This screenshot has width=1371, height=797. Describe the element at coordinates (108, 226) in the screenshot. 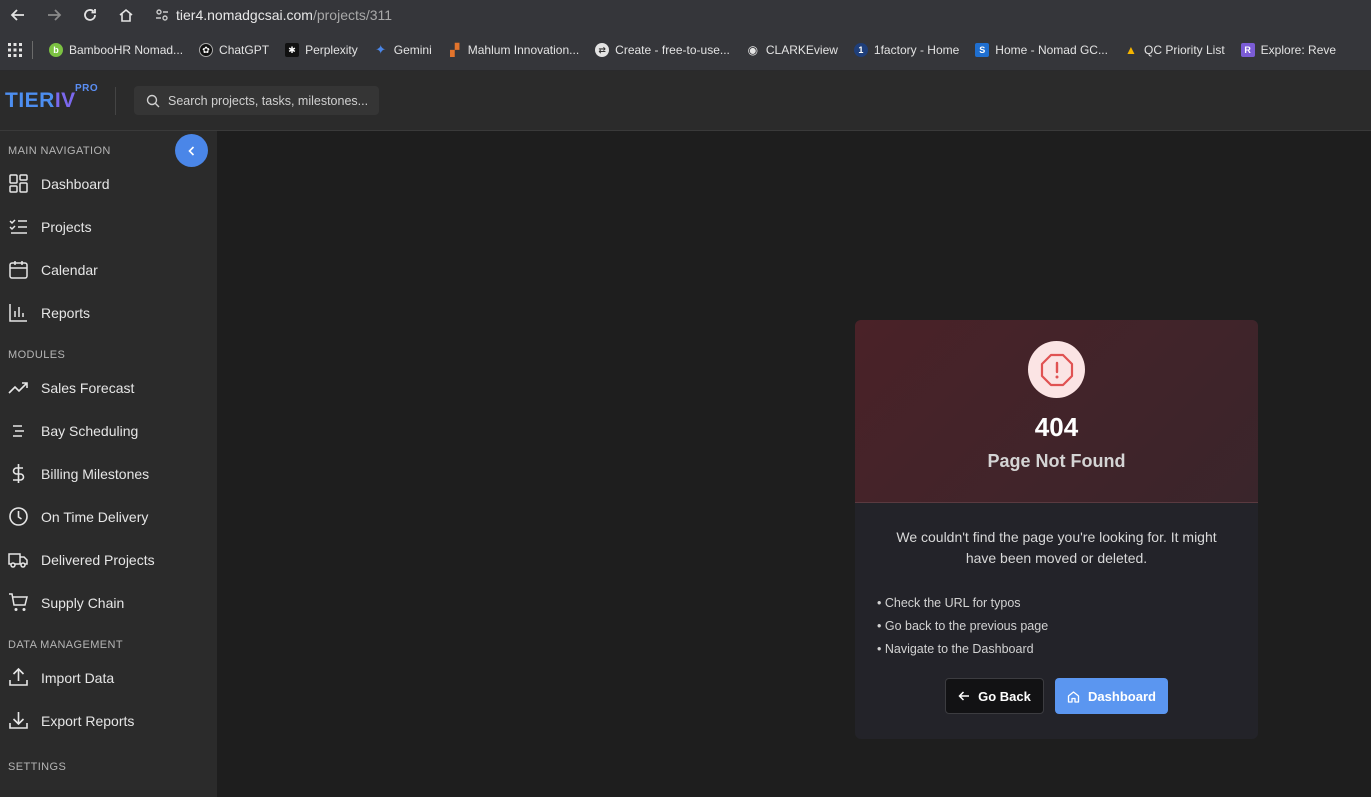

I see `sidebar-item-projects: Projects` at that location.